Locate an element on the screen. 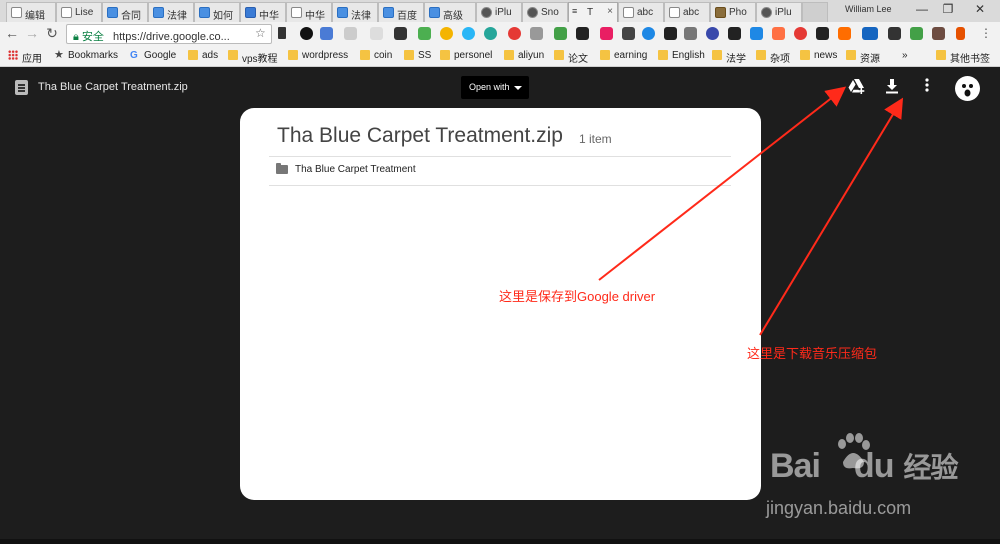 The height and width of the screenshot is (544, 1000). dark-ext-icon is located at coordinates (582, 33).